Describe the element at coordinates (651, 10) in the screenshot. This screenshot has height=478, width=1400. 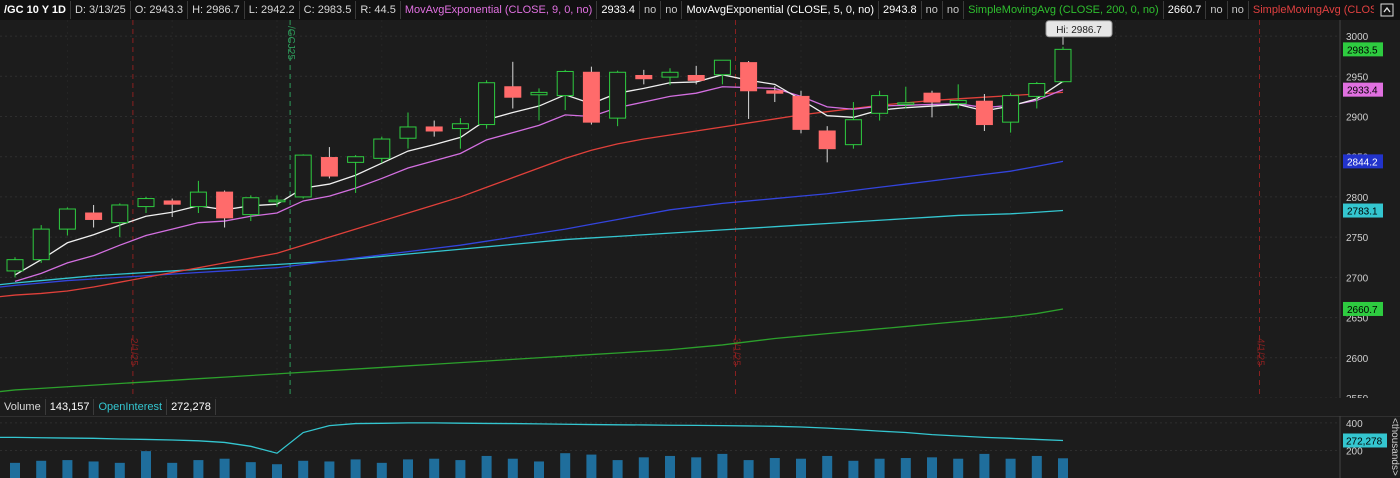
I see `study-ema9-flag1: no` at that location.